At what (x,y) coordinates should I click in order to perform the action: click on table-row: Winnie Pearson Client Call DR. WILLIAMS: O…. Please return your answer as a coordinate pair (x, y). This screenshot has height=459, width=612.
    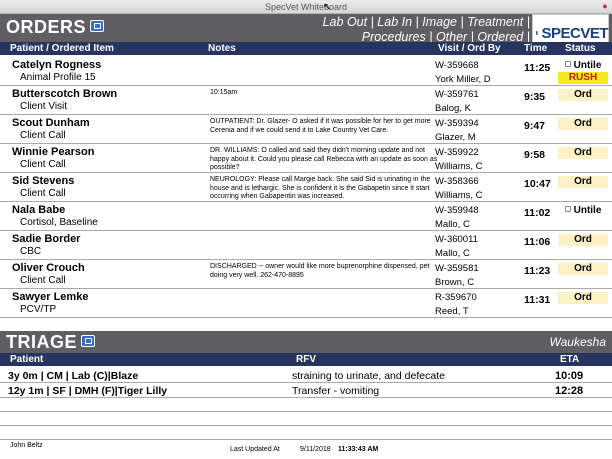
    Looking at the image, I should click on (306, 158).